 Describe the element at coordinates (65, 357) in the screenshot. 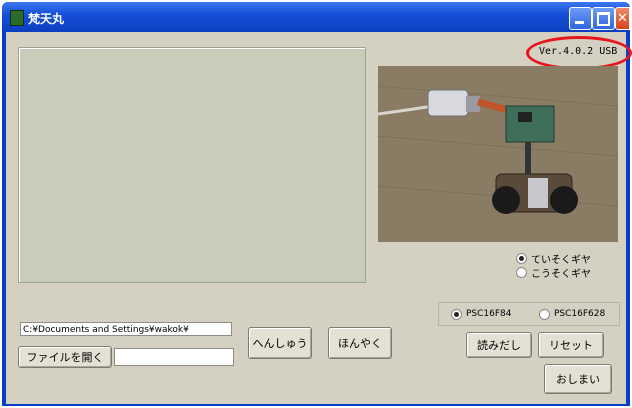

I see `open-file-button: ファイルを開く` at that location.